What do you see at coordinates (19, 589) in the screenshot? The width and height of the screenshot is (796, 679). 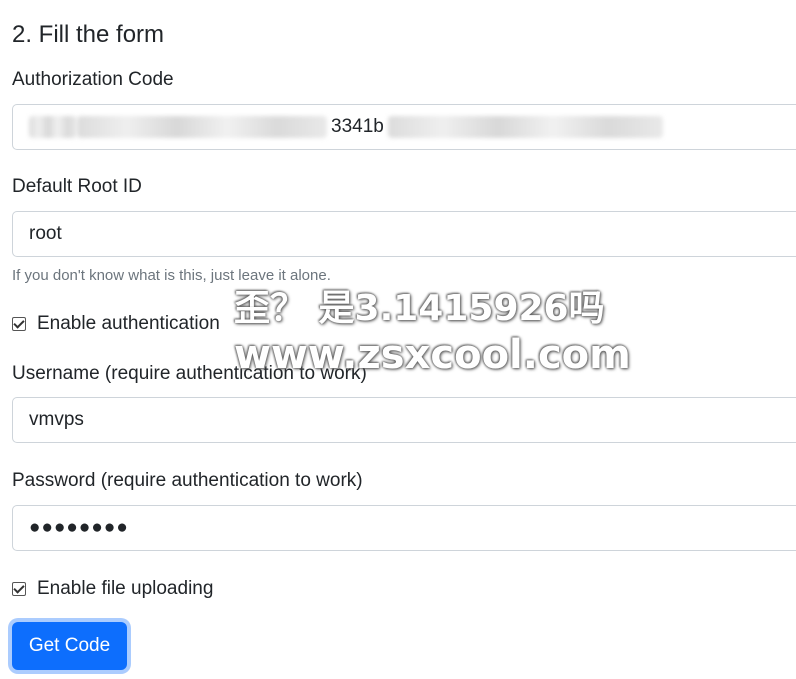 I see `enable-file-uploading-checkbox` at bounding box center [19, 589].